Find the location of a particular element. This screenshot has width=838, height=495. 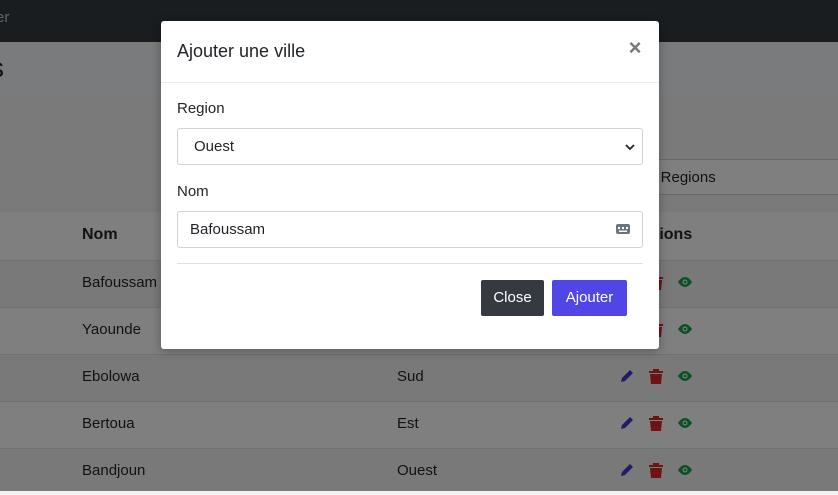

region-label: Region is located at coordinates (201, 108).